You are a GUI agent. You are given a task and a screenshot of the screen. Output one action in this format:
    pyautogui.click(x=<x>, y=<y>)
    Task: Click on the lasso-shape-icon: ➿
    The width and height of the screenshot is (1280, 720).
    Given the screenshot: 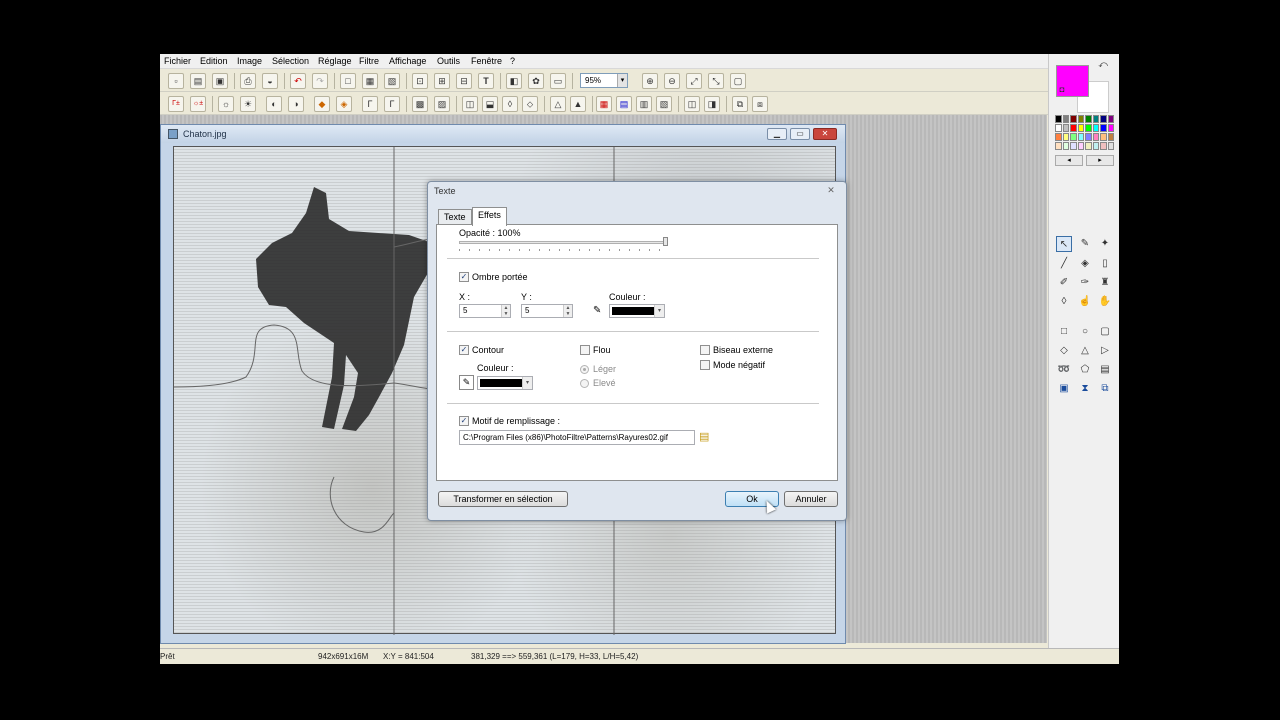 What is the action you would take?
    pyautogui.click(x=1064, y=370)
    